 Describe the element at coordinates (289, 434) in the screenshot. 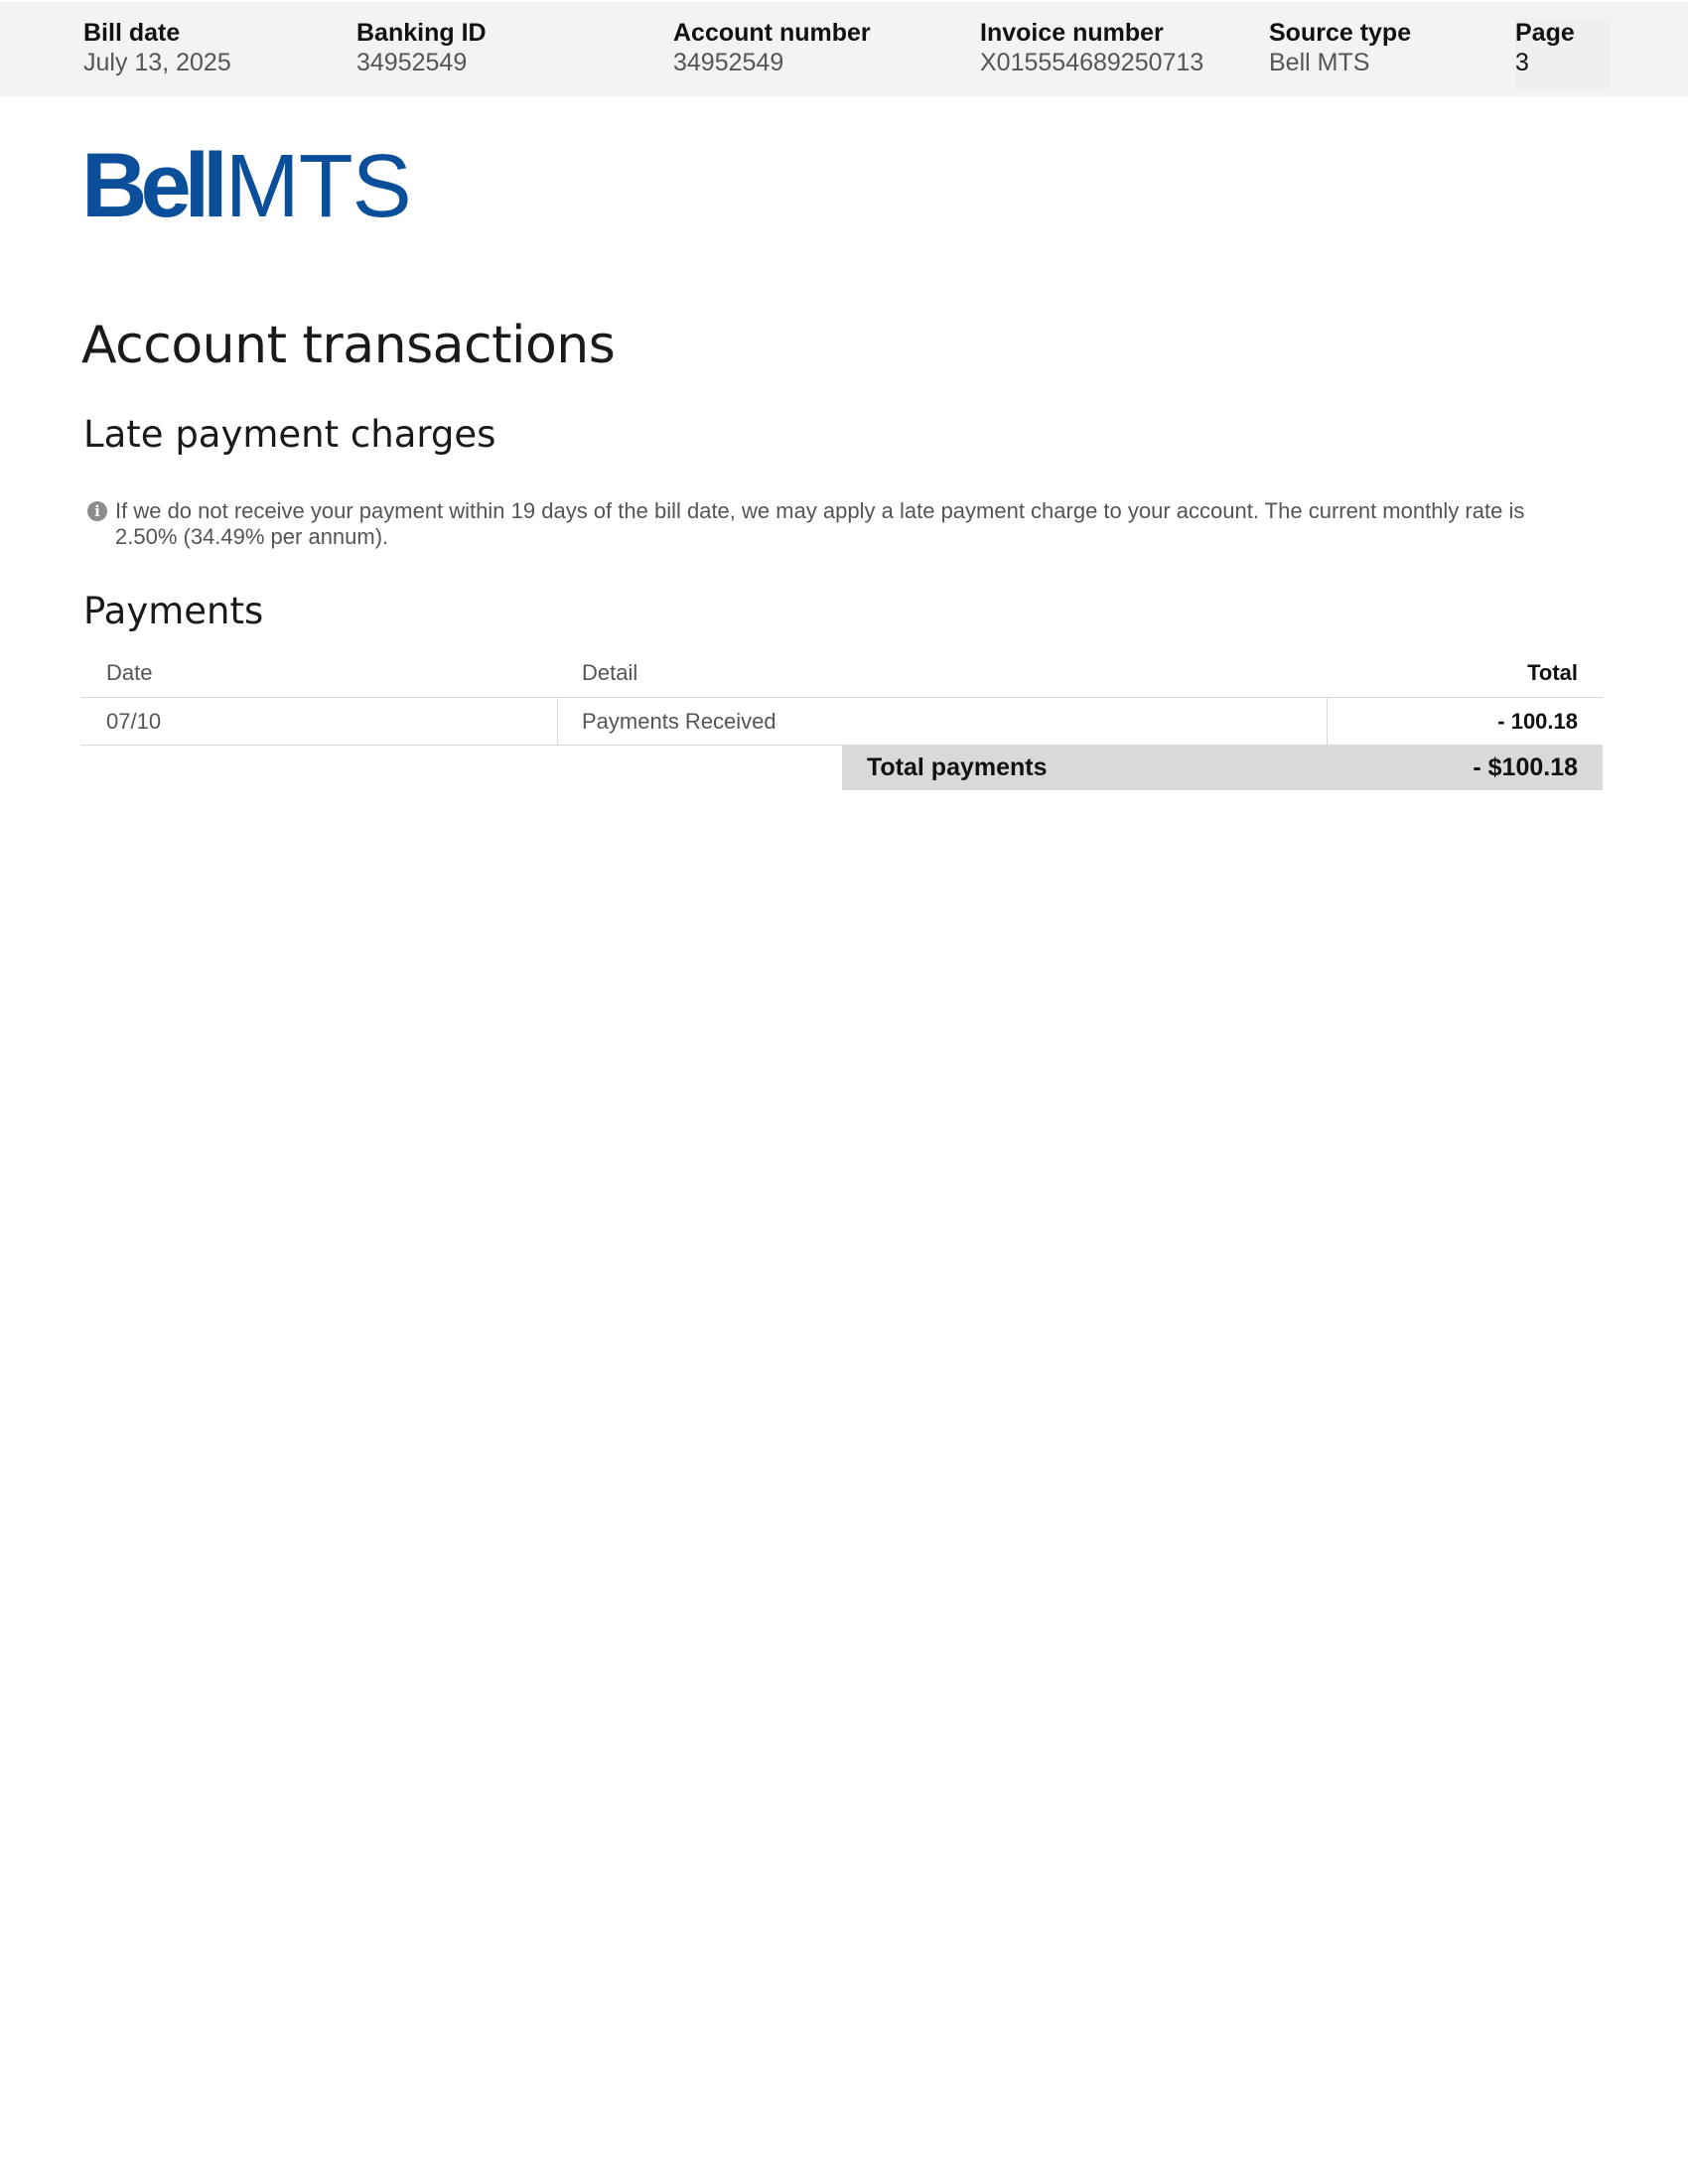

I see `late-payment-heading: Late payment charges` at that location.